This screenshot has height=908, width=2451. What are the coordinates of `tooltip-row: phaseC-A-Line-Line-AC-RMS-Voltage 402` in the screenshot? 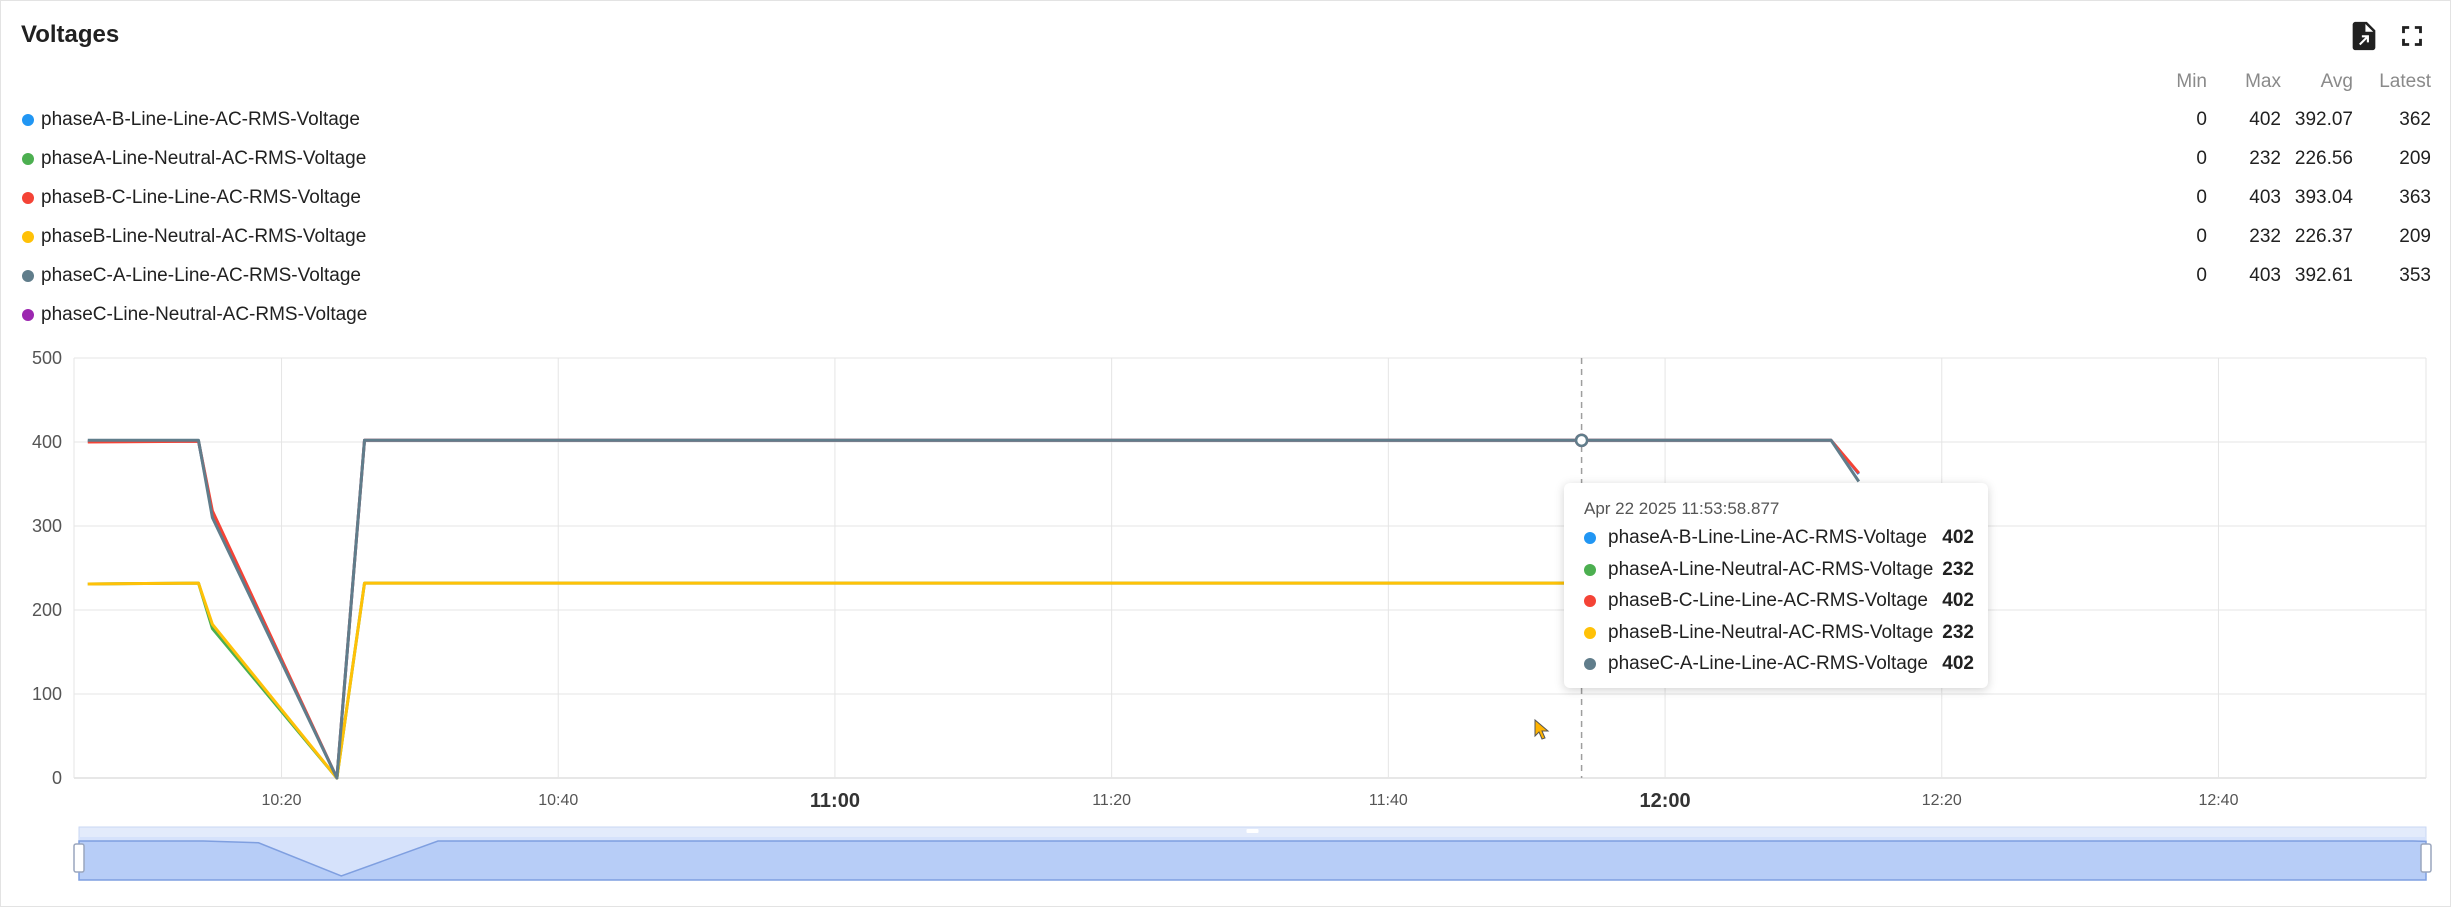 It's located at (1779, 664).